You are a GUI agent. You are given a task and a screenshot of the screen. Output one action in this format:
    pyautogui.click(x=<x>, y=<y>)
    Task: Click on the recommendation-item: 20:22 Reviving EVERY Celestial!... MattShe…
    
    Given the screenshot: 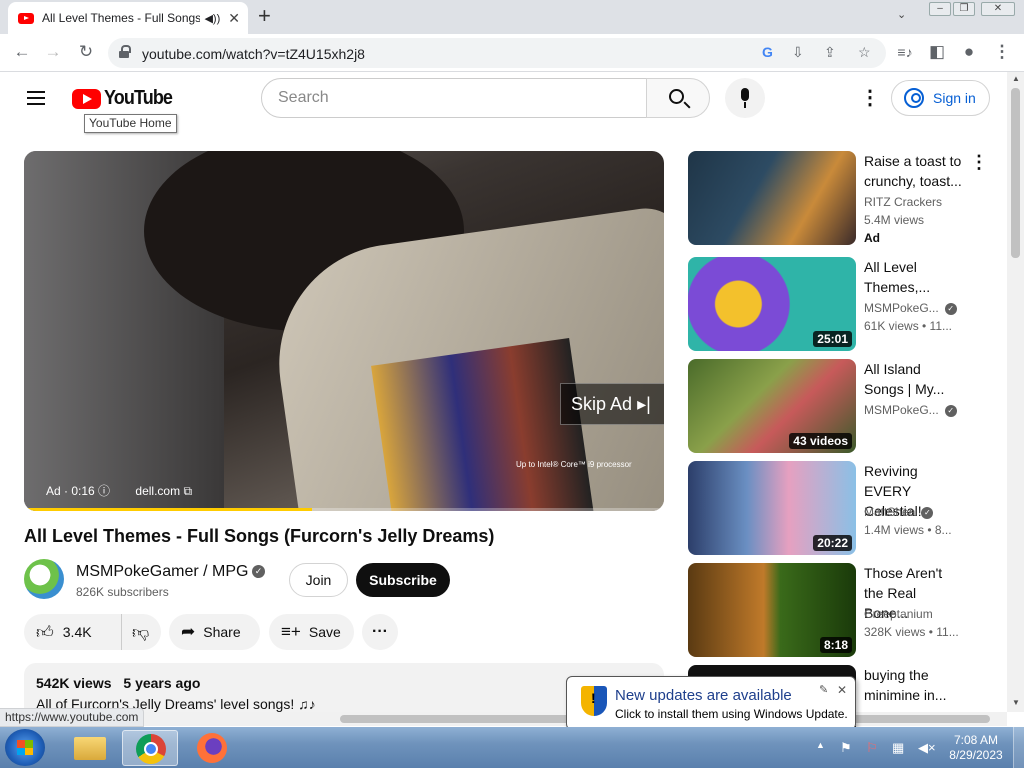 What is the action you would take?
    pyautogui.click(x=838, y=509)
    